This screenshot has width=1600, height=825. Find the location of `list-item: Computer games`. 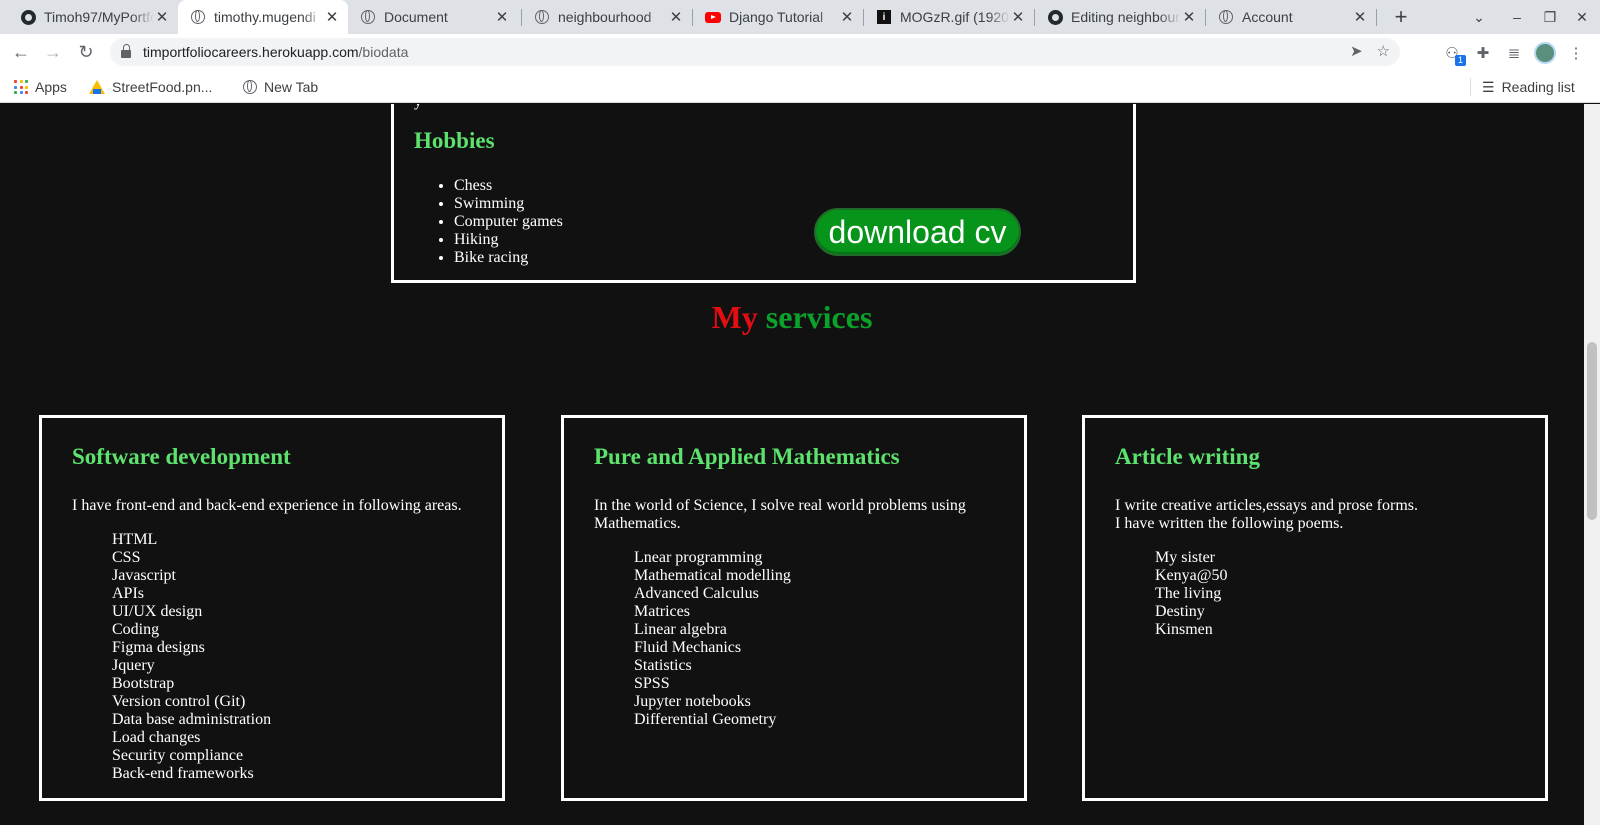

list-item: Computer games is located at coordinates (508, 222).